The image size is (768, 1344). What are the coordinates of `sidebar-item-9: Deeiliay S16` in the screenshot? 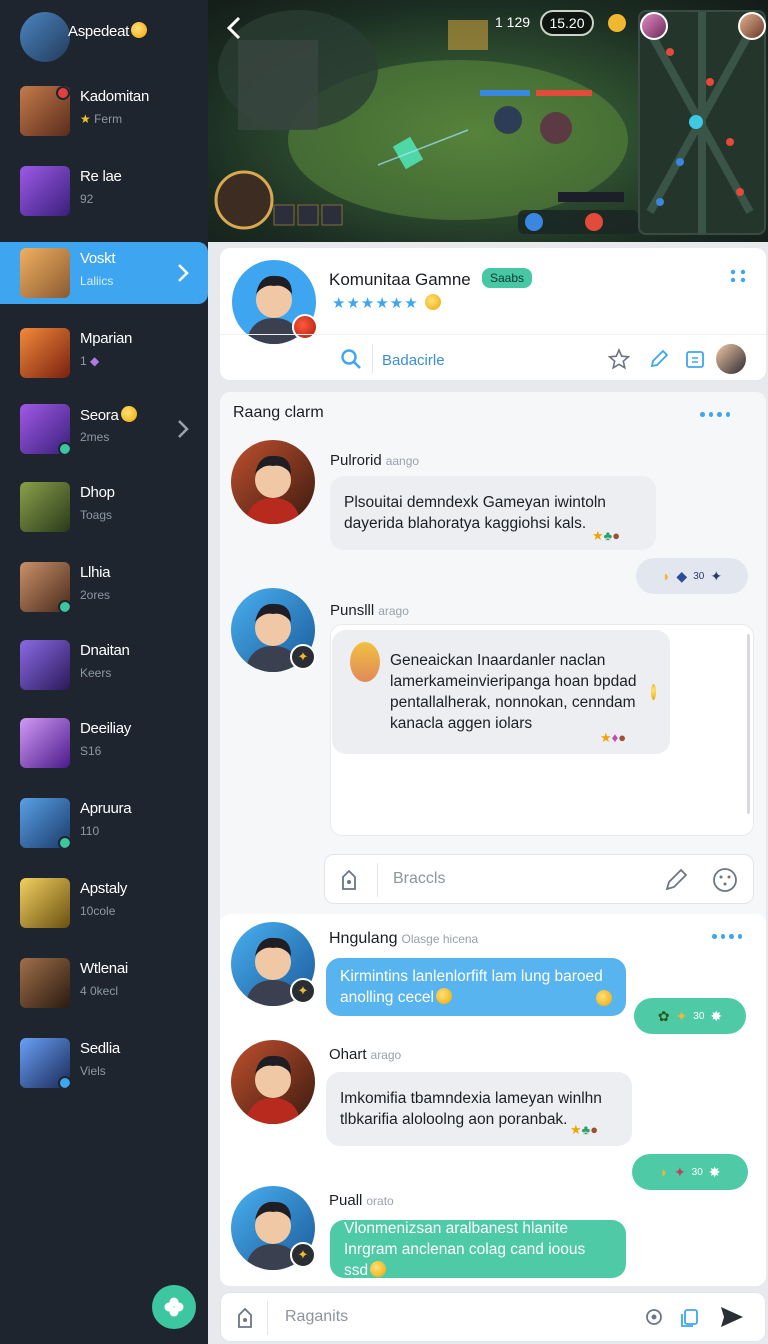 It's located at (104, 743).